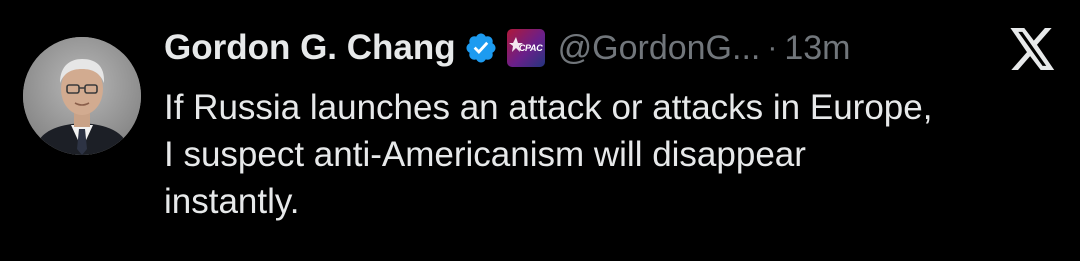 The height and width of the screenshot is (261, 1080). What do you see at coordinates (310, 48) in the screenshot?
I see `author-display-name: Gordon G. Chang` at bounding box center [310, 48].